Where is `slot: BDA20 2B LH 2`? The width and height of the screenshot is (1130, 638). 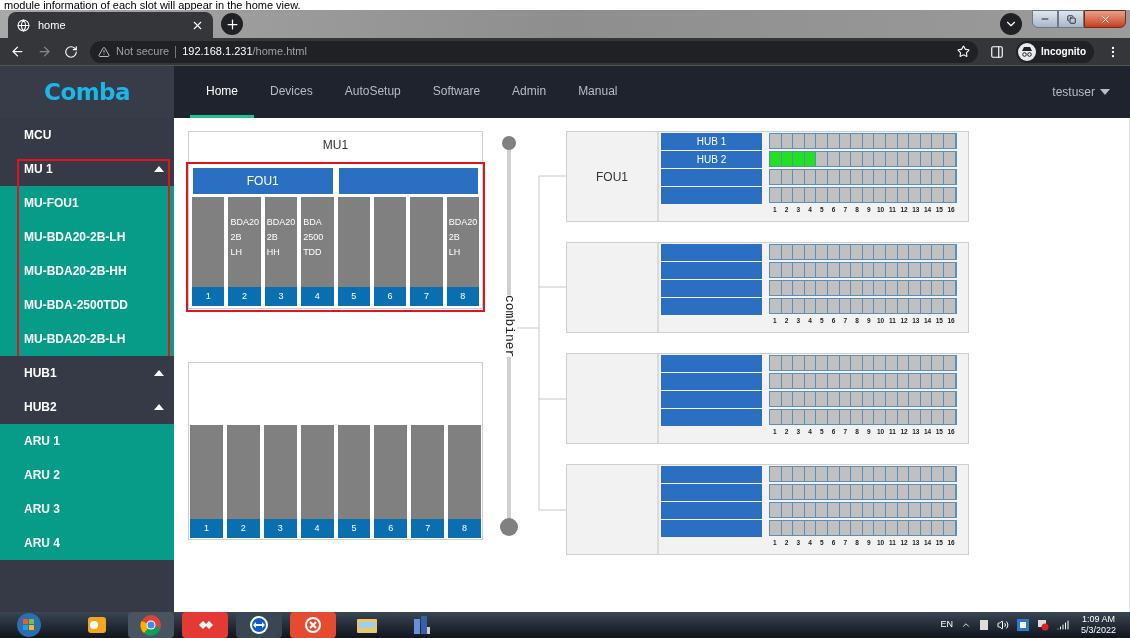 slot: BDA20 2B LH 2 is located at coordinates (244, 251).